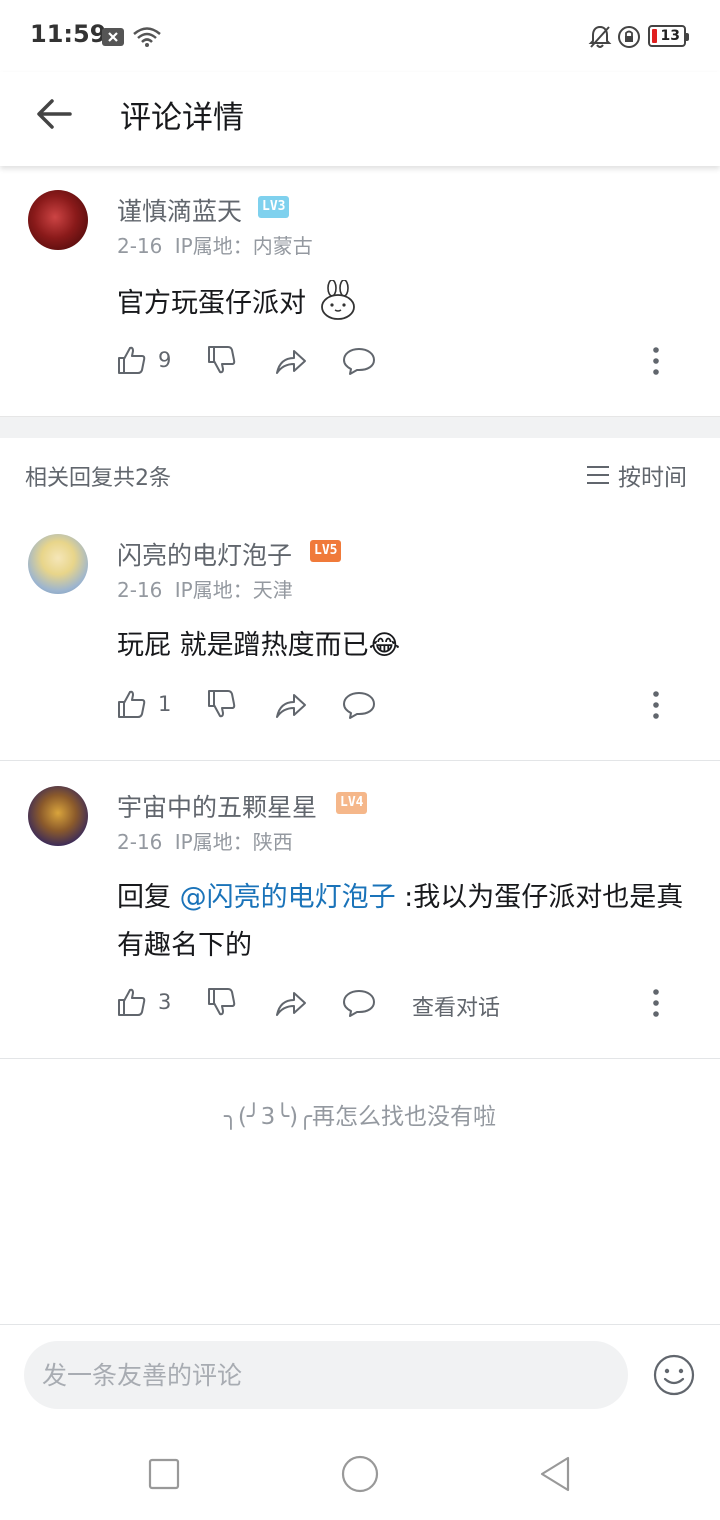 The image size is (720, 1520). I want to click on username: 闪亮的电灯泡子, so click(204, 554).